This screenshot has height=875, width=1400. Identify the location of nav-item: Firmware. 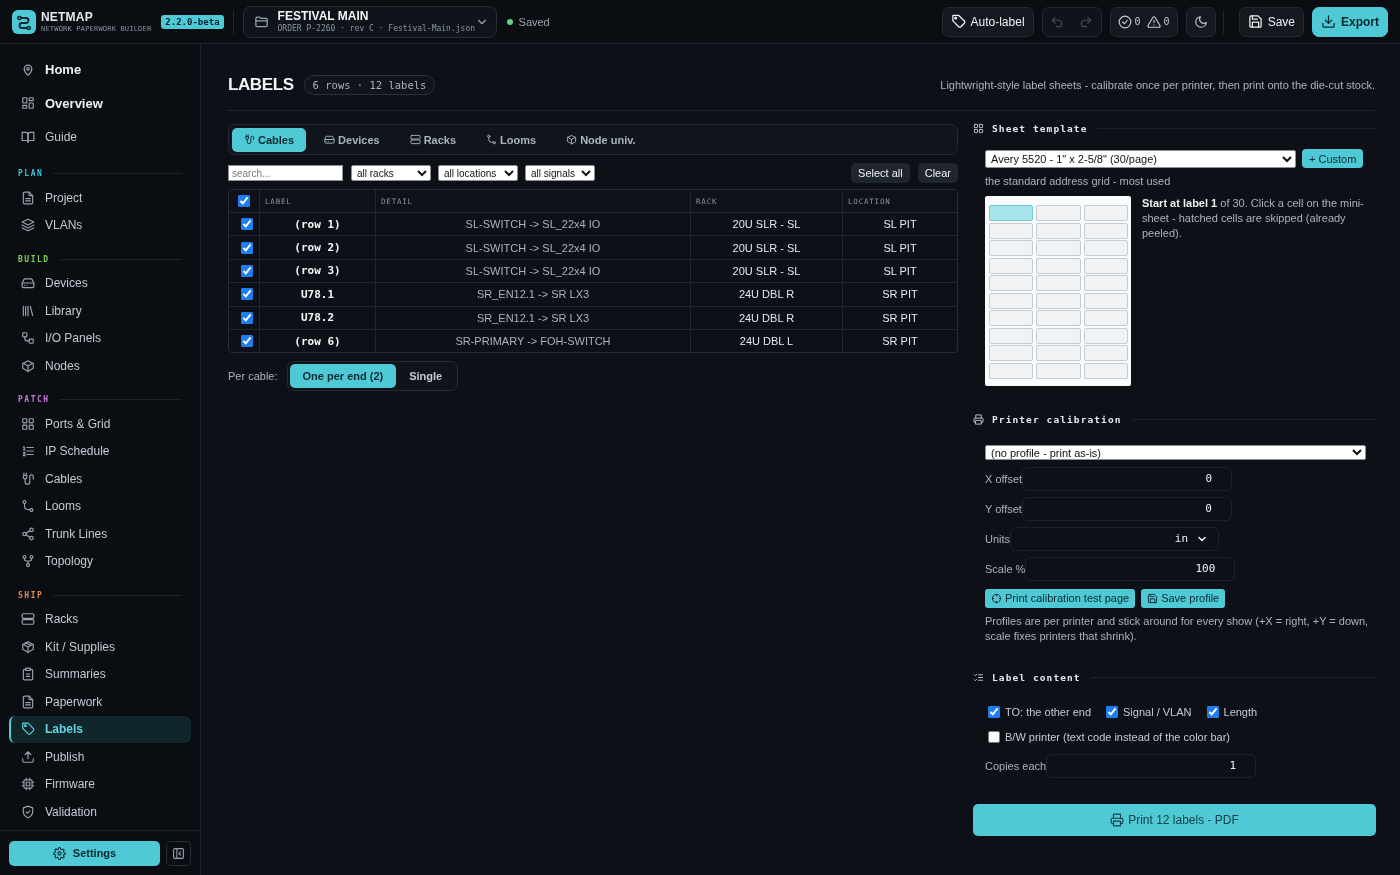
(100, 784).